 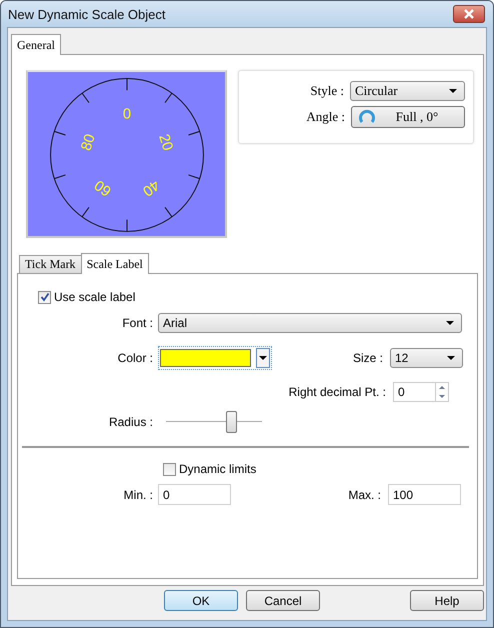 I want to click on angle-label: Angle :, so click(x=325, y=117).